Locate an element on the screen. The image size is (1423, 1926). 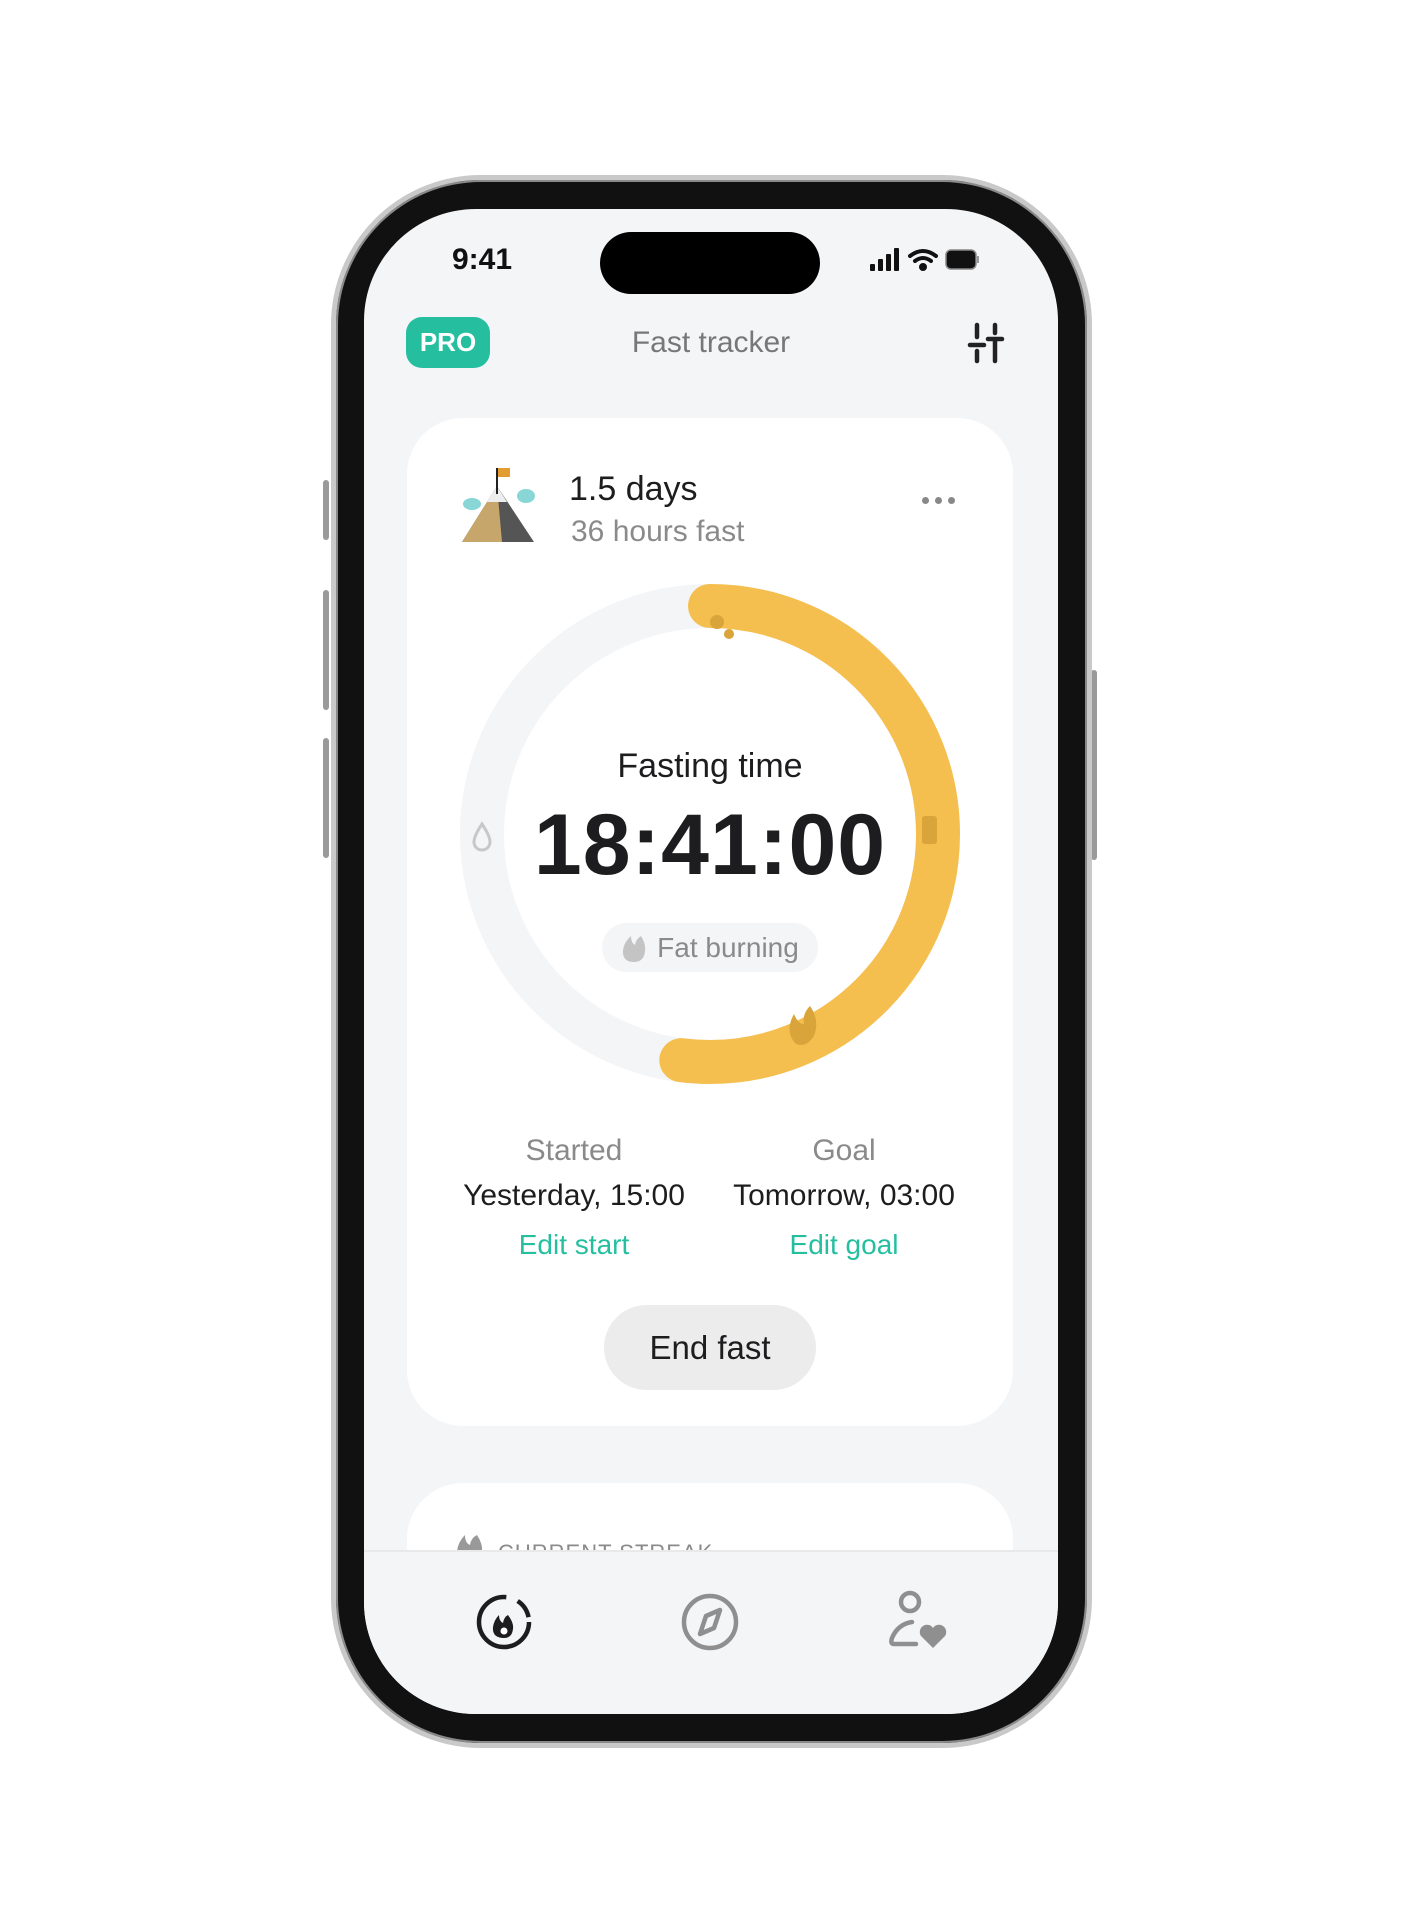
page-title: Fast tracker is located at coordinates (711, 342).